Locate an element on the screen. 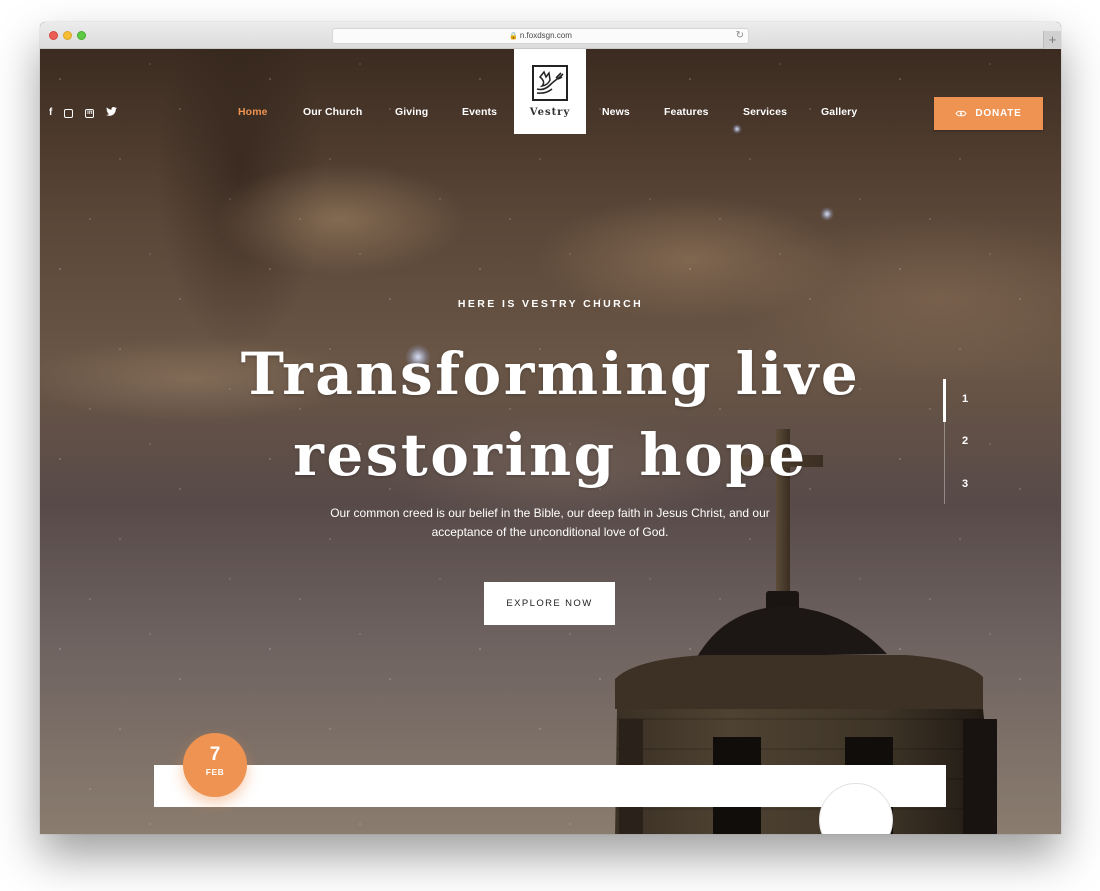 Image resolution: width=1100 pixels, height=891 pixels. nav-home: Home is located at coordinates (253, 112).